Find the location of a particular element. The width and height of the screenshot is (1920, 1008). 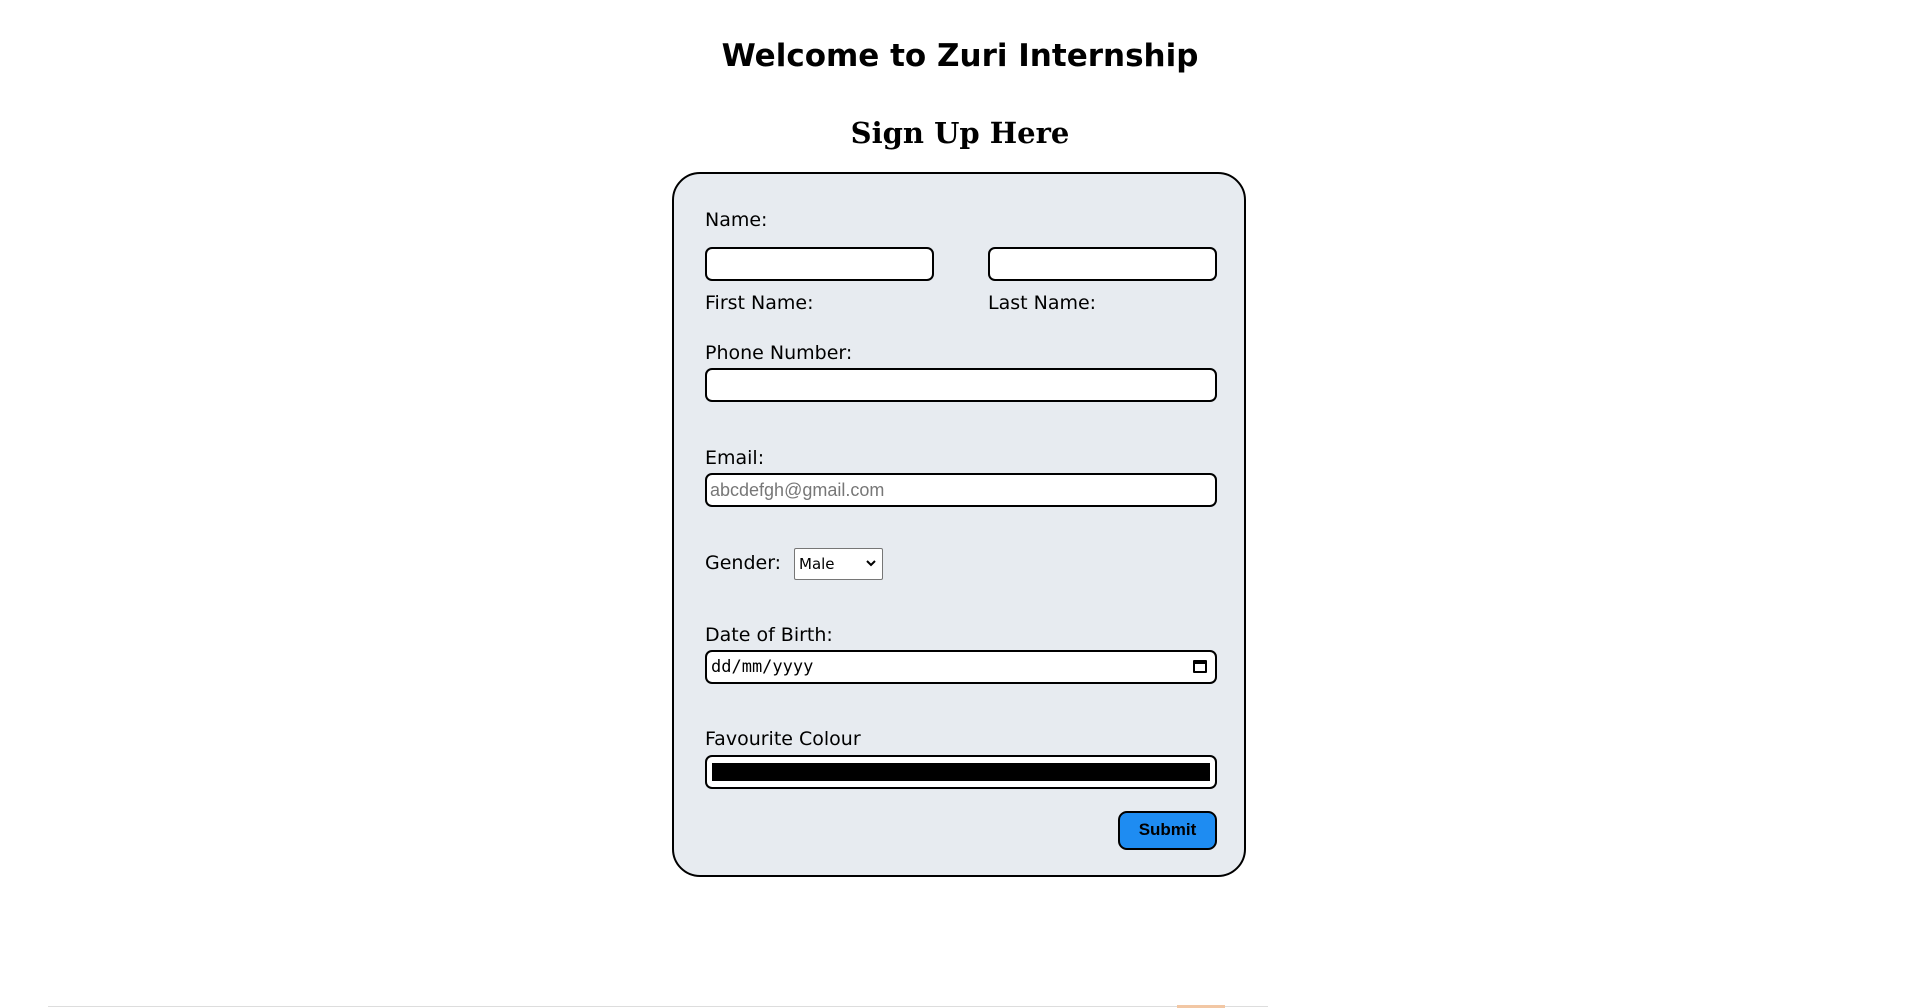

colour-input is located at coordinates (961, 772).